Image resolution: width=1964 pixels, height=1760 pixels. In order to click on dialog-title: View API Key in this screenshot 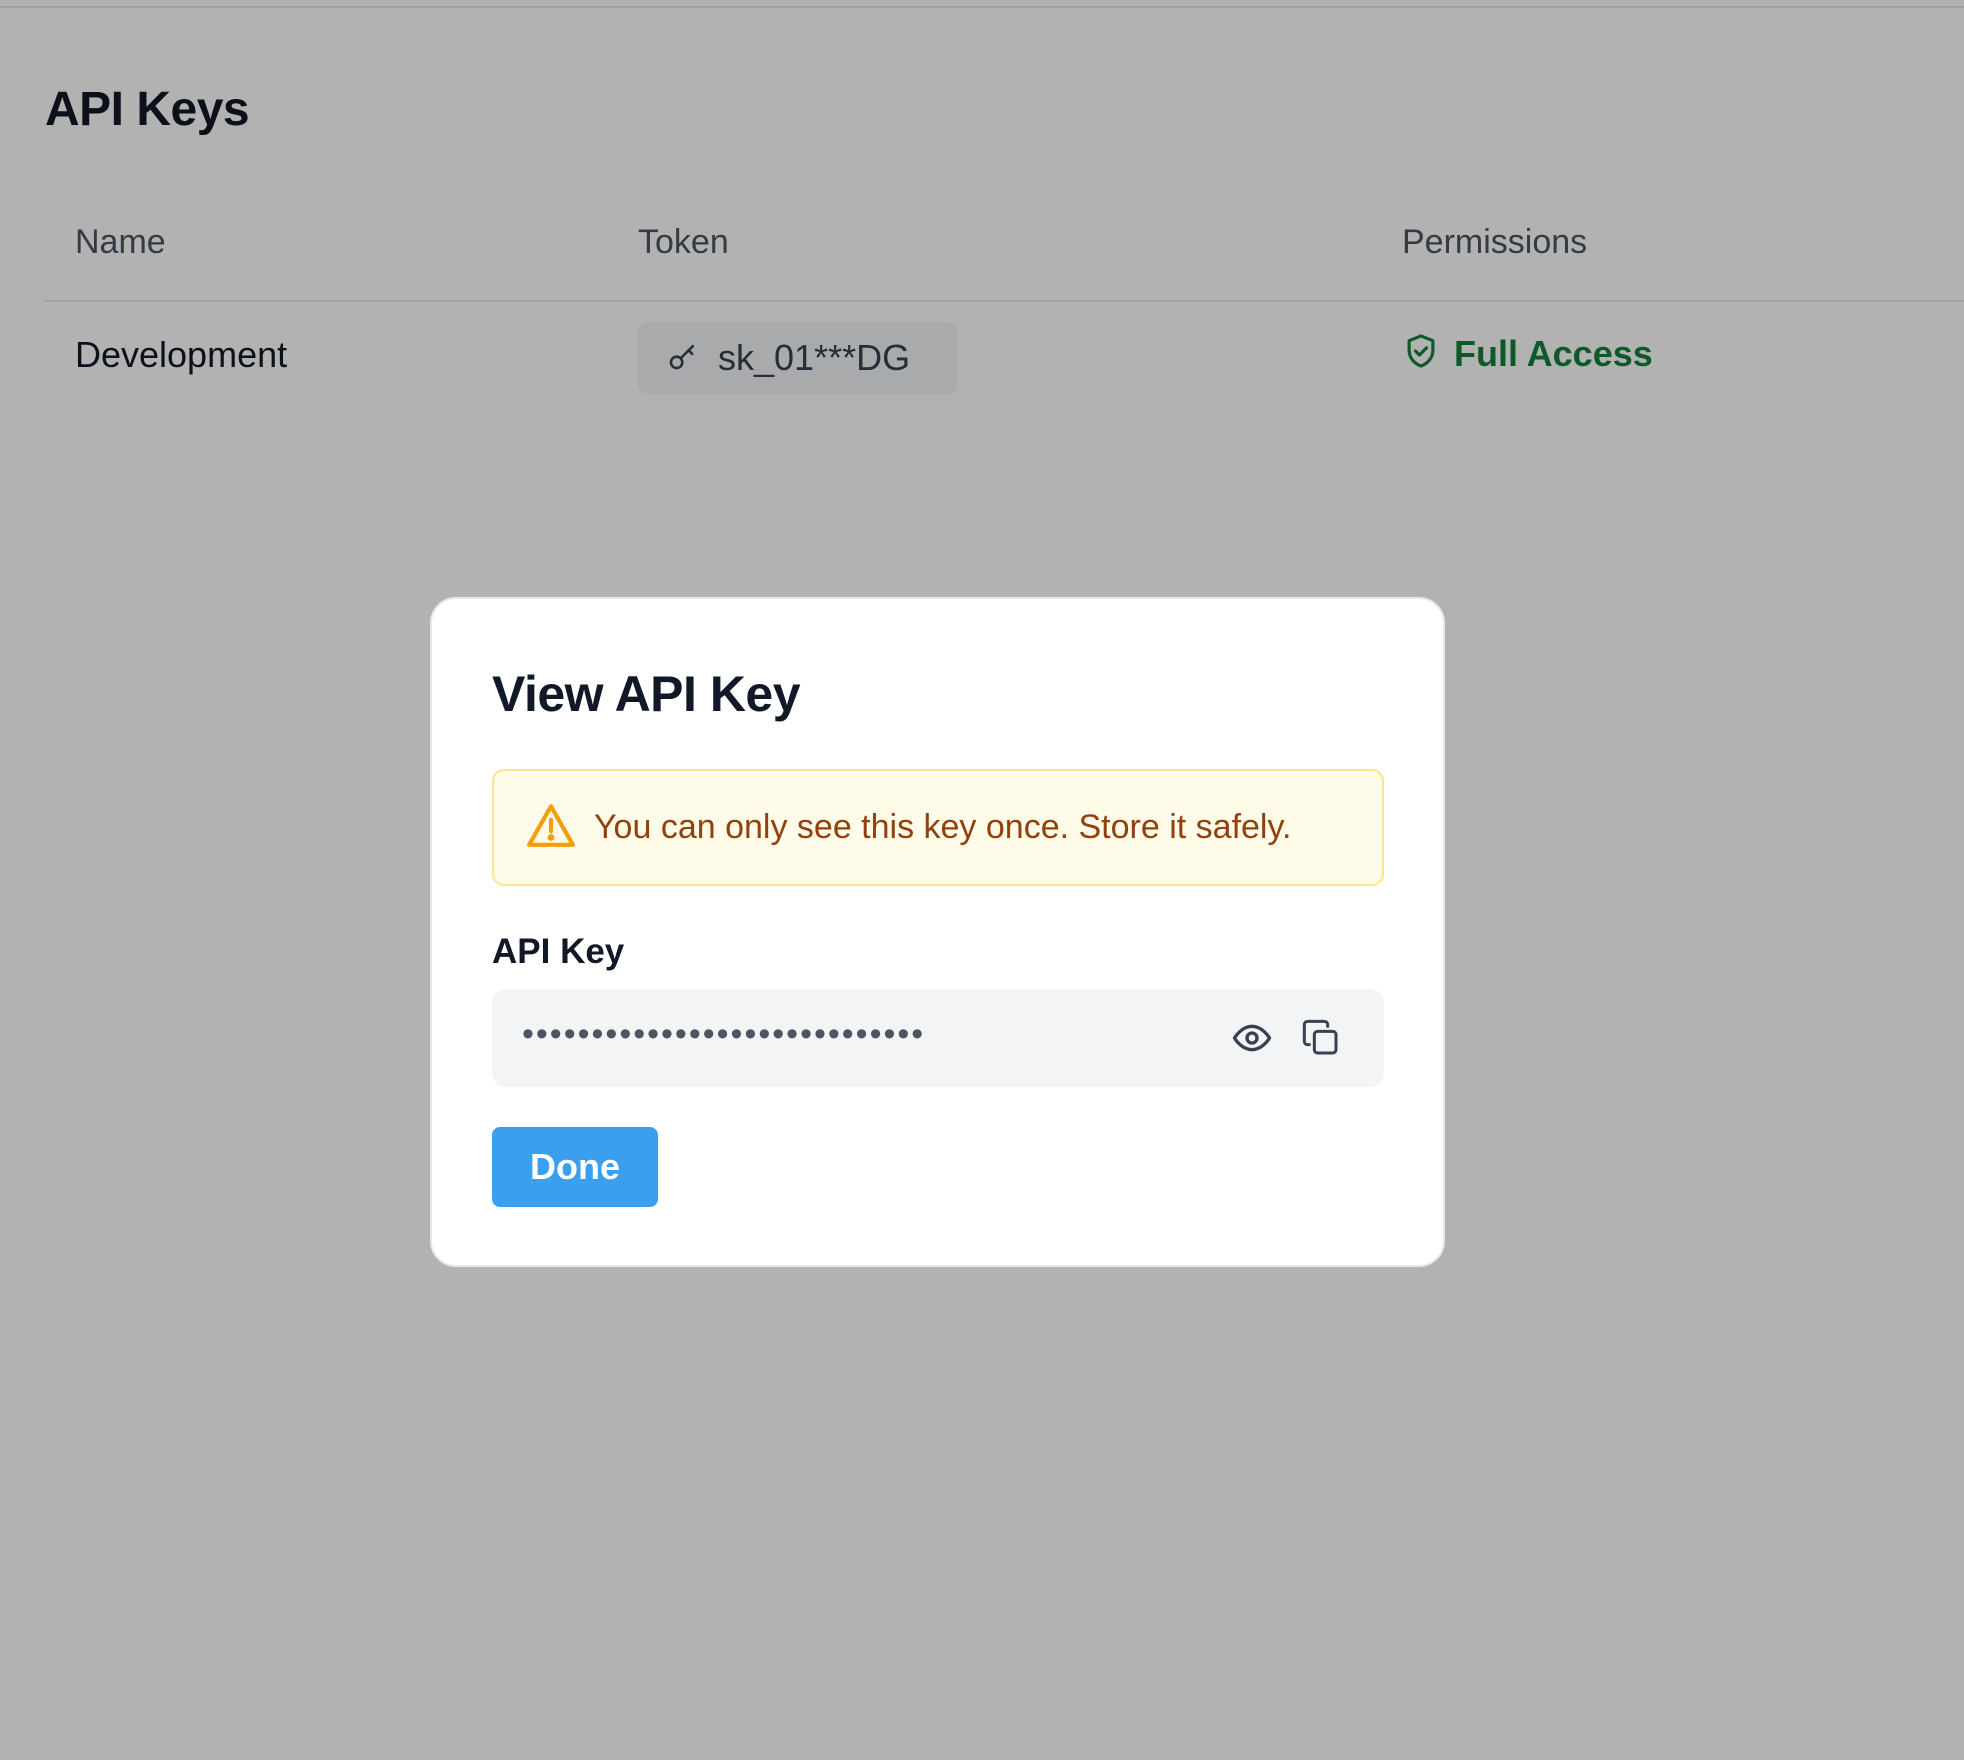, I will do `click(646, 694)`.